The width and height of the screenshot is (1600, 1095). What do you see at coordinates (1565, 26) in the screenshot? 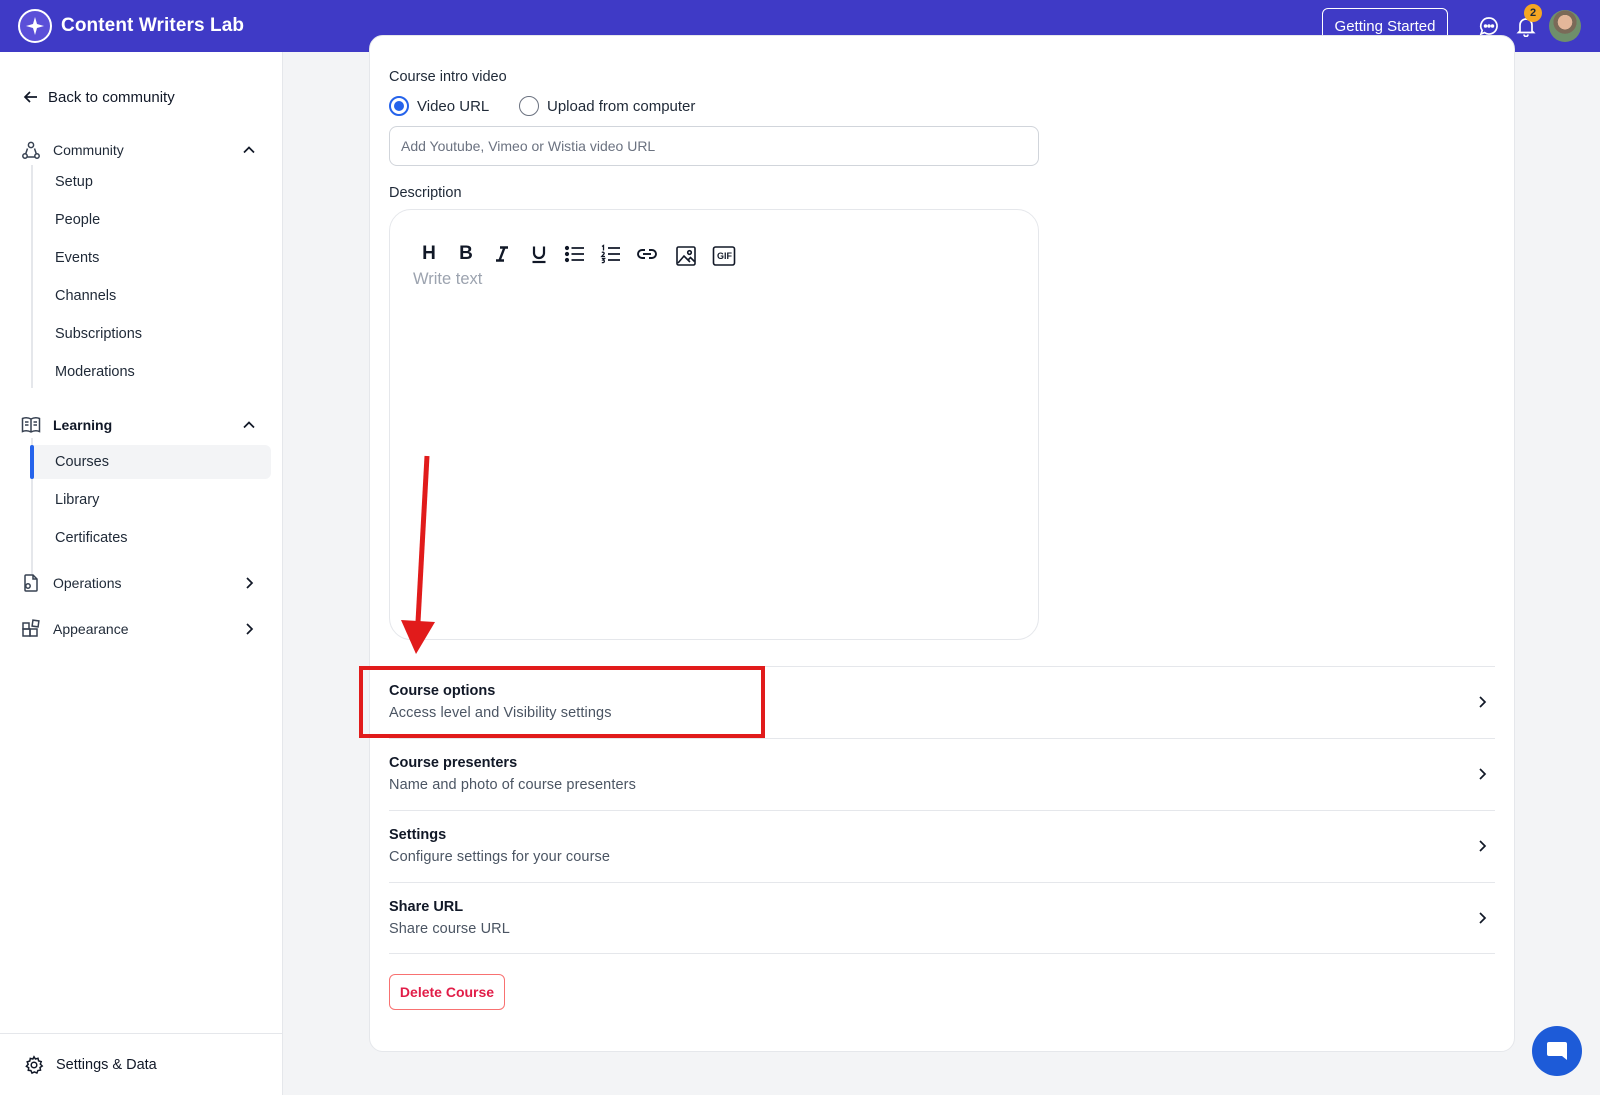
I see `user-avatar` at bounding box center [1565, 26].